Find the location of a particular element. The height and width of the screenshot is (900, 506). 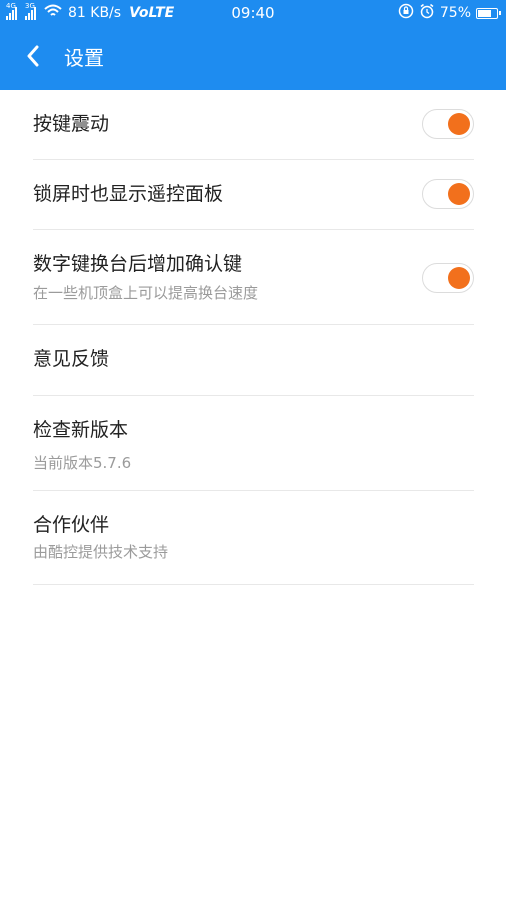

page-title: 设置 is located at coordinates (84, 58).